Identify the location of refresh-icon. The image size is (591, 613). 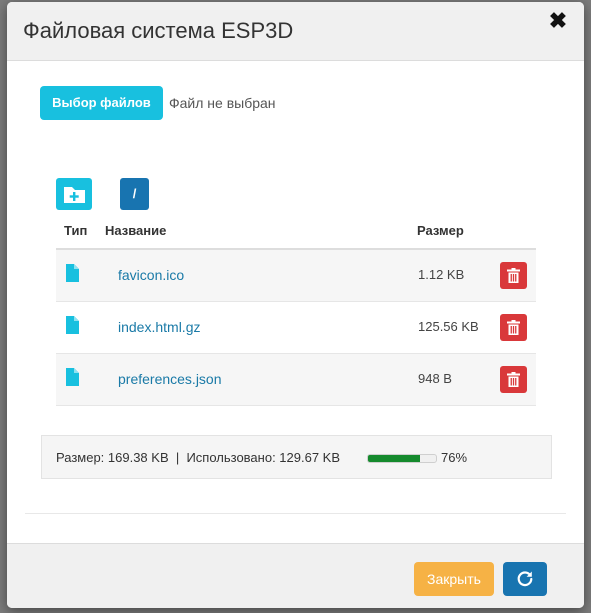
(525, 579).